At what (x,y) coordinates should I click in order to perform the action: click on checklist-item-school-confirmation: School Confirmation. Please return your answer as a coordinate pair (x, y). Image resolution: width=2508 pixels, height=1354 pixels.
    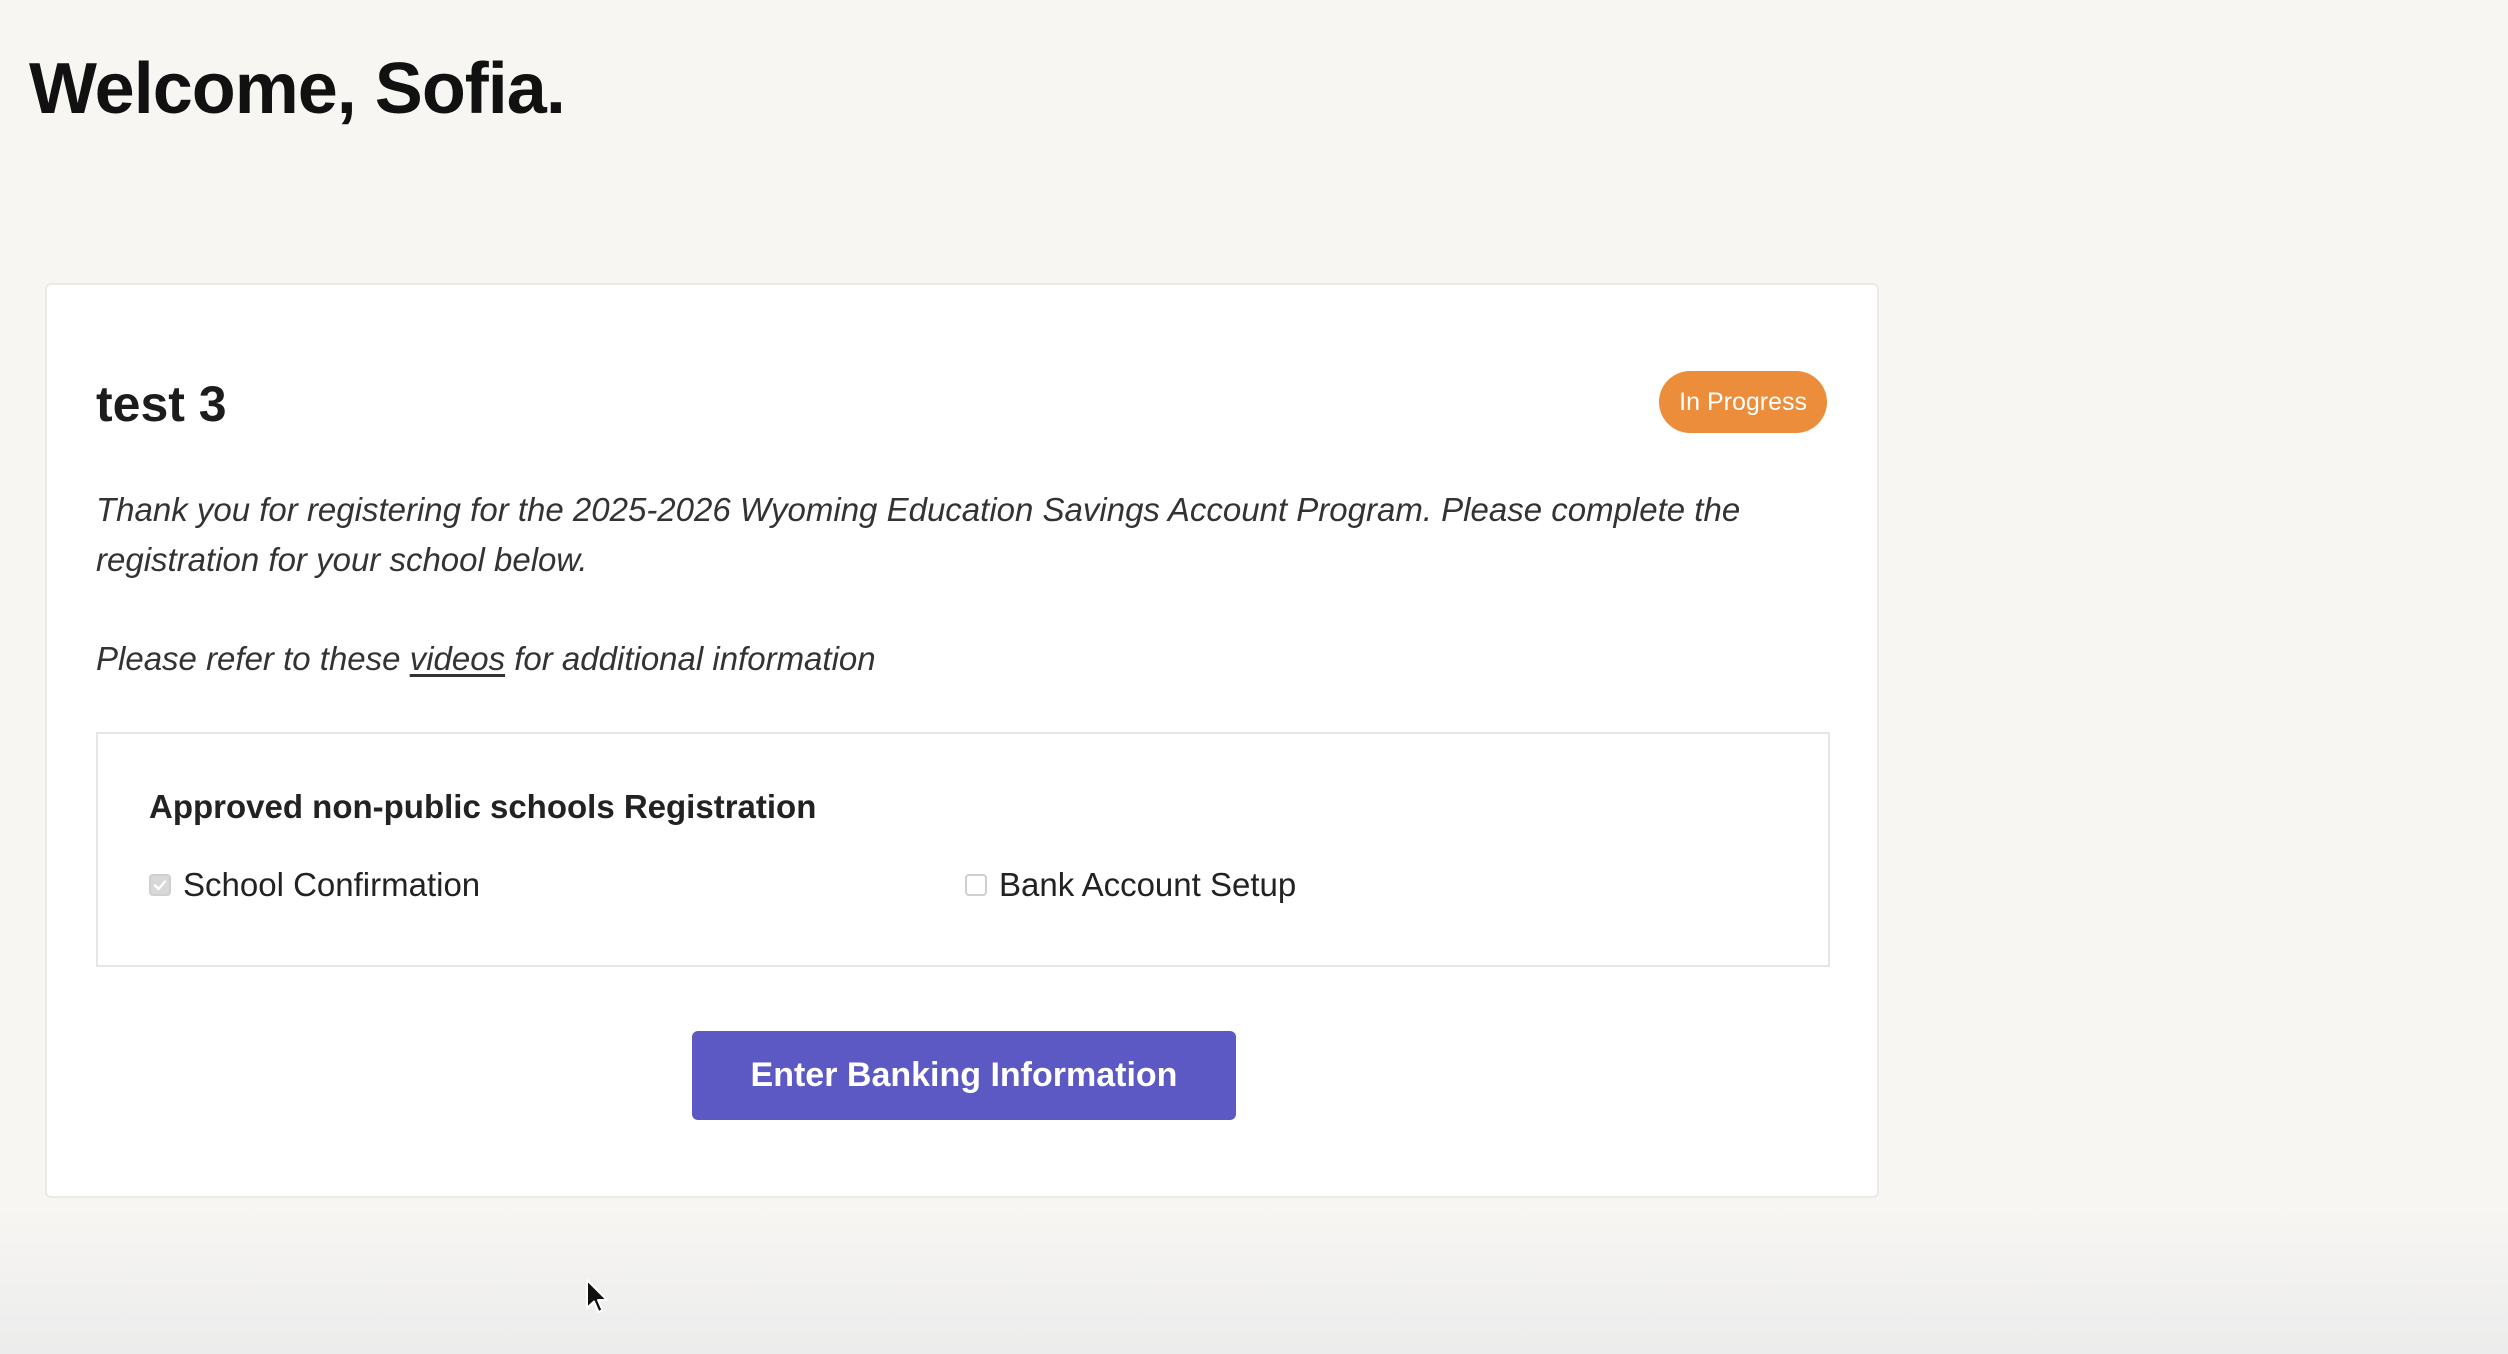
    Looking at the image, I should click on (314, 885).